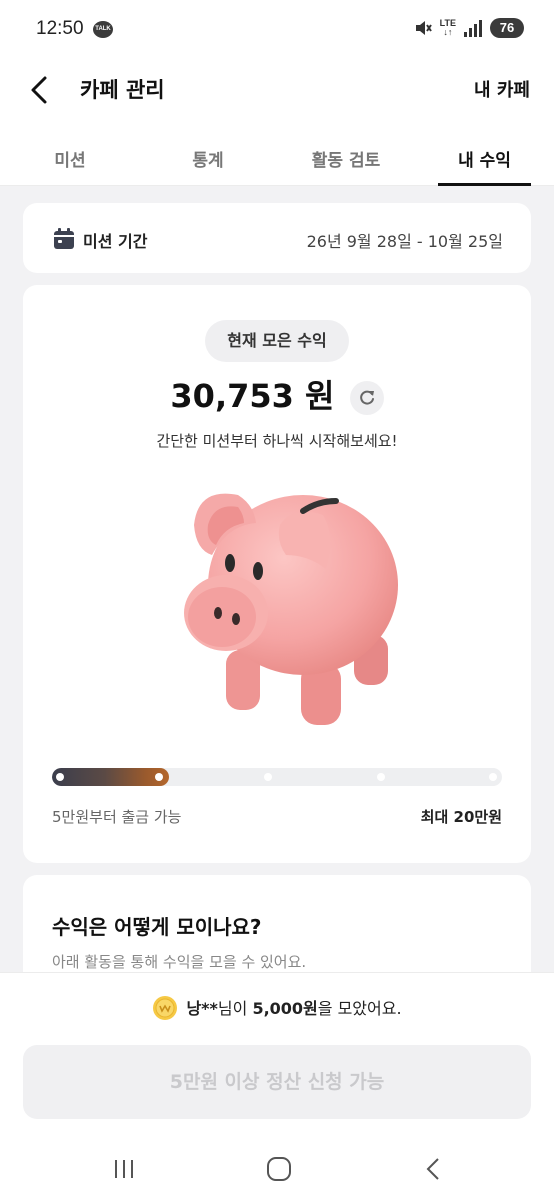 This screenshot has height=1200, width=554. Describe the element at coordinates (277, 90) in the screenshot. I see `app-header: 카페 관리 내 카페` at that location.